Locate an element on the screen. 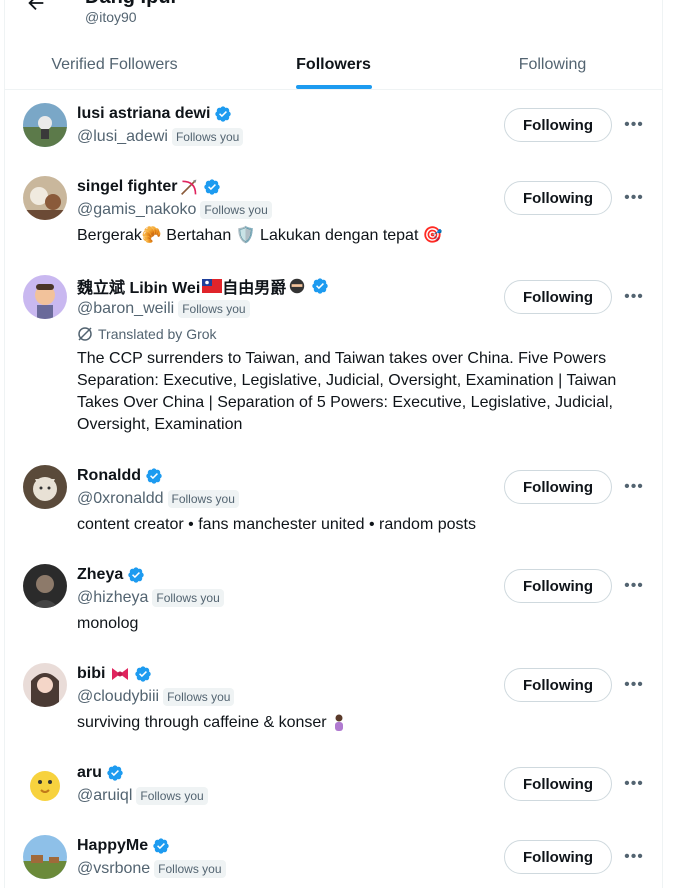  ribbon-icon is located at coordinates (120, 674).